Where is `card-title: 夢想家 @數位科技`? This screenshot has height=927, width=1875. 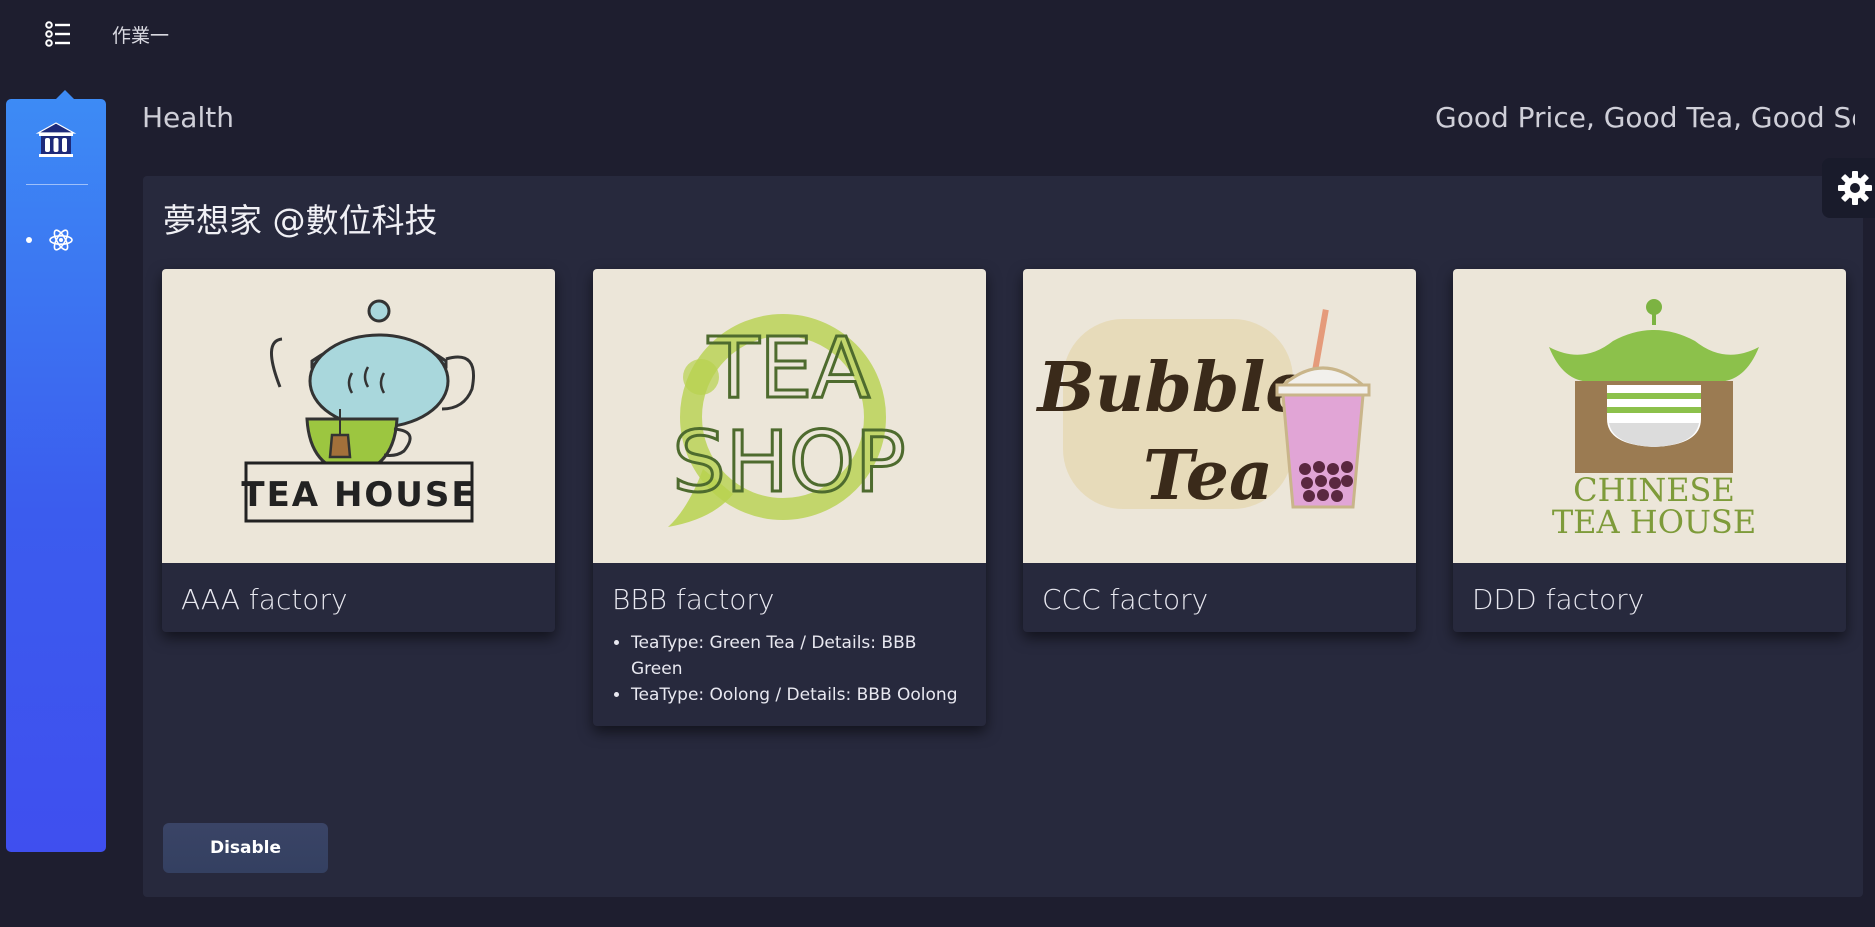 card-title: 夢想家 @數位科技 is located at coordinates (300, 220).